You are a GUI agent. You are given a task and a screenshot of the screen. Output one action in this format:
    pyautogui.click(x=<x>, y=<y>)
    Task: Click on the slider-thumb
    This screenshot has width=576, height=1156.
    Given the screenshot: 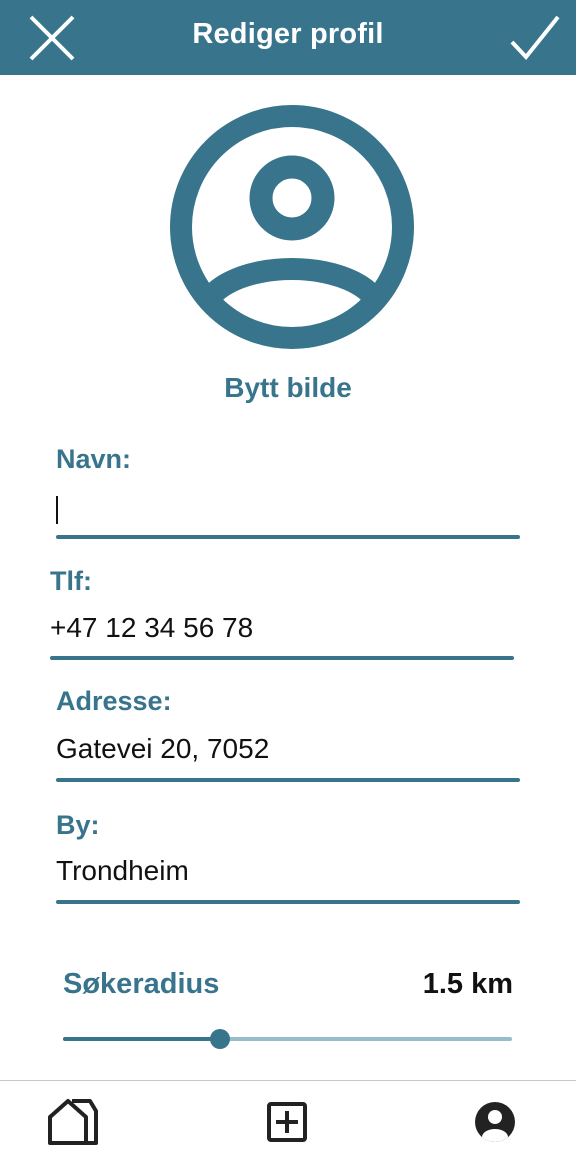 What is the action you would take?
    pyautogui.click(x=220, y=1039)
    